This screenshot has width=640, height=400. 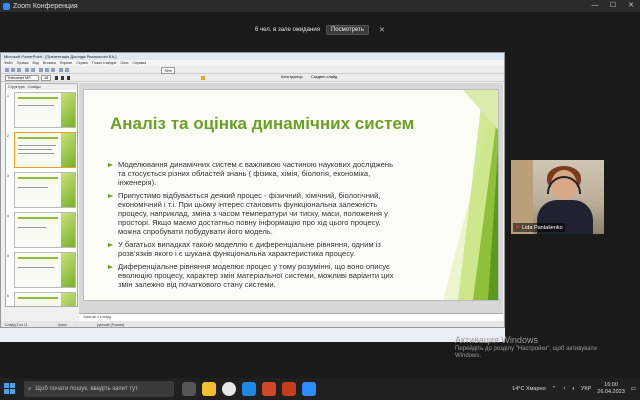 I want to click on network-icon: ◔, so click(x=563, y=389).